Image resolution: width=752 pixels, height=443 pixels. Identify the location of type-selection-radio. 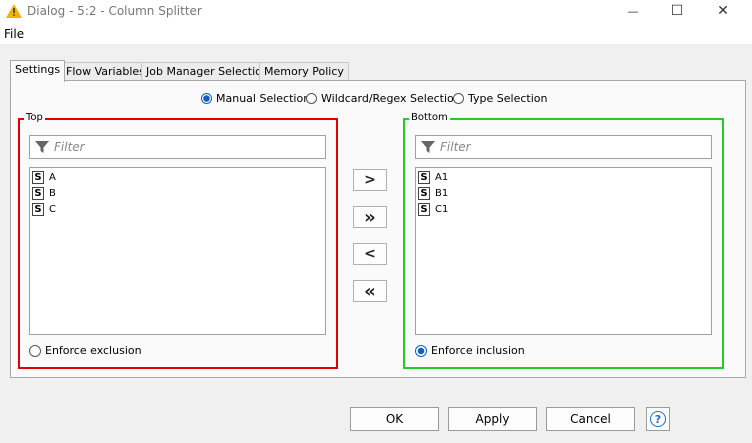
(458, 98).